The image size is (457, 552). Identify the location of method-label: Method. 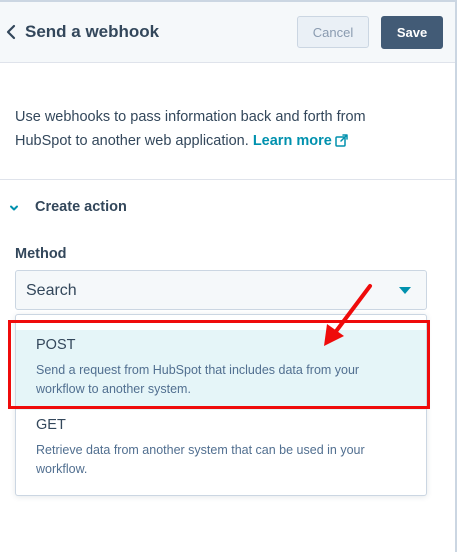
(41, 254).